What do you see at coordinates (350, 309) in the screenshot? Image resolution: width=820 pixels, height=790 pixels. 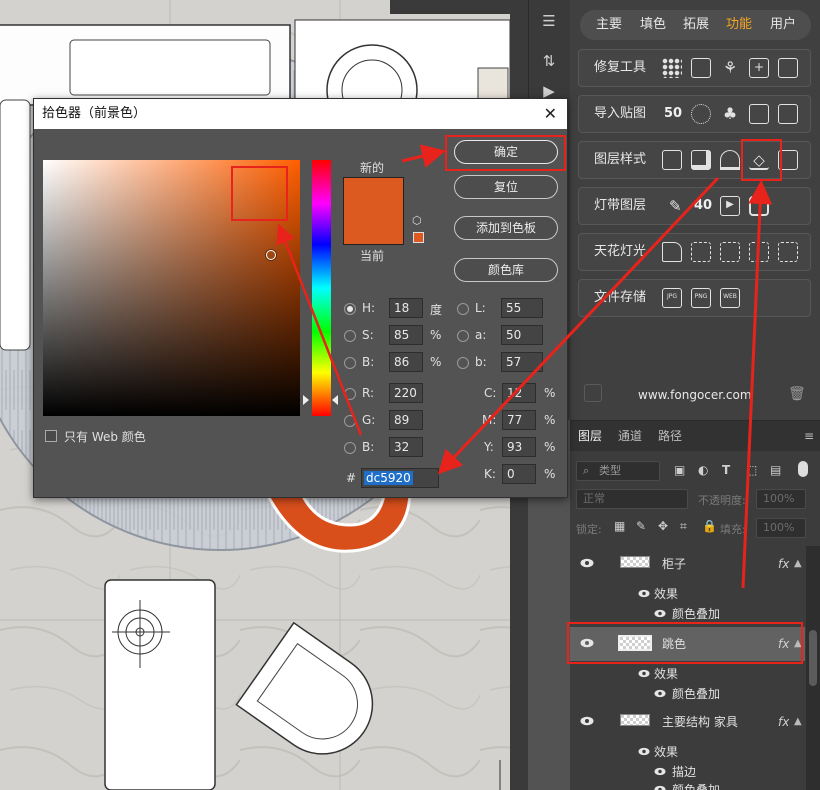 I see `radio-h` at bounding box center [350, 309].